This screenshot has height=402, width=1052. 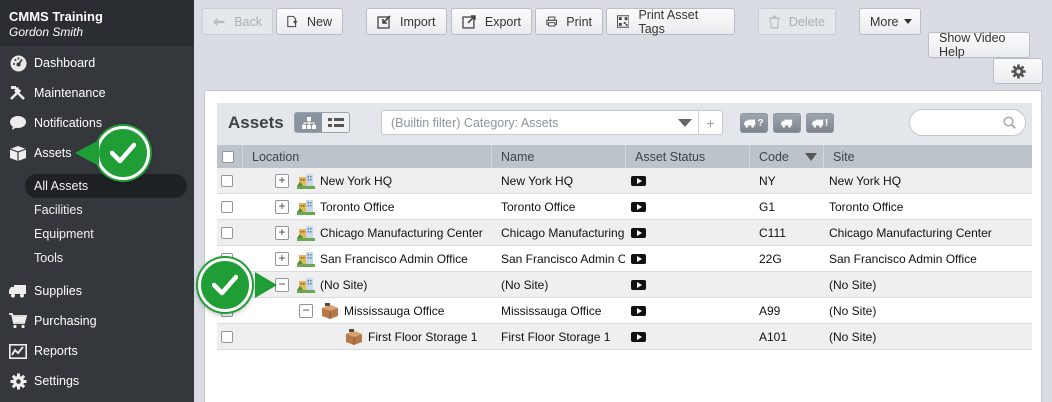 What do you see at coordinates (773, 337) in the screenshot?
I see `code-cell: A101` at bounding box center [773, 337].